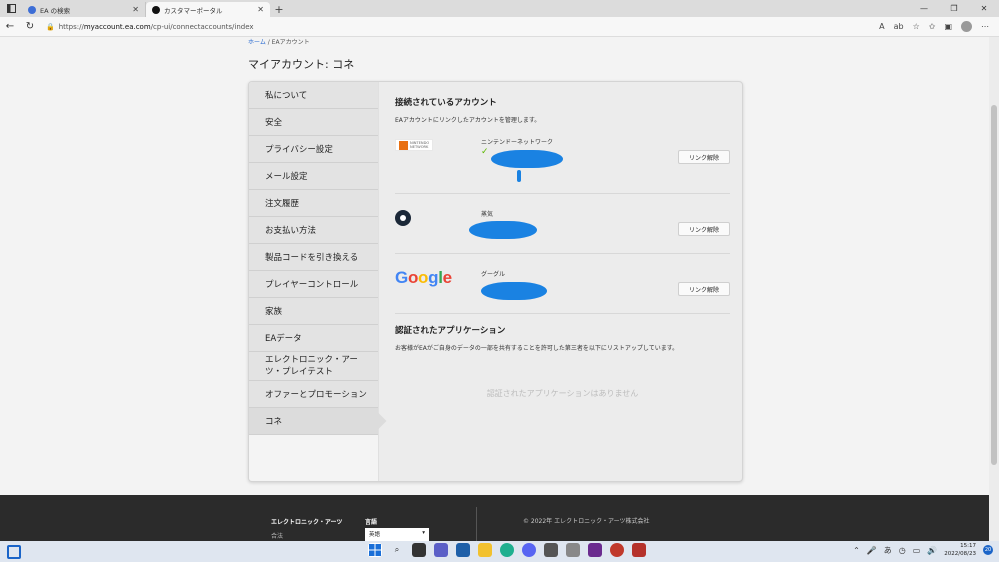 The image size is (999, 562). I want to click on taskbar-apps: ⌕, so click(507, 550).